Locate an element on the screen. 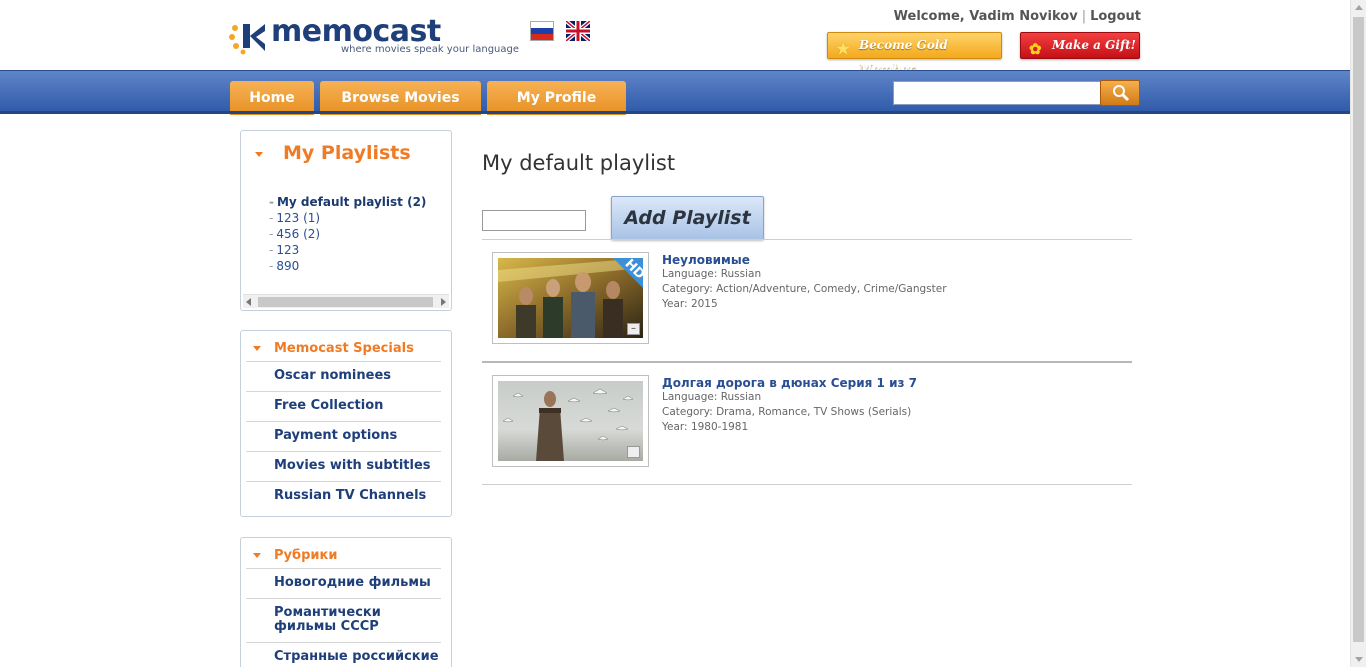  tab-my-profile: My Profile is located at coordinates (556, 98).